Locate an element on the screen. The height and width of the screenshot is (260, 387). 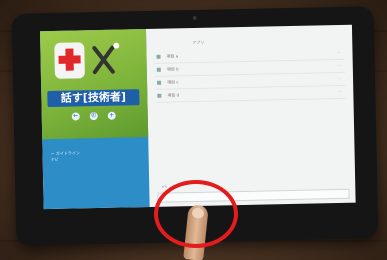
left-caption: ー ガイドライン ナビ is located at coordinates (65, 156).